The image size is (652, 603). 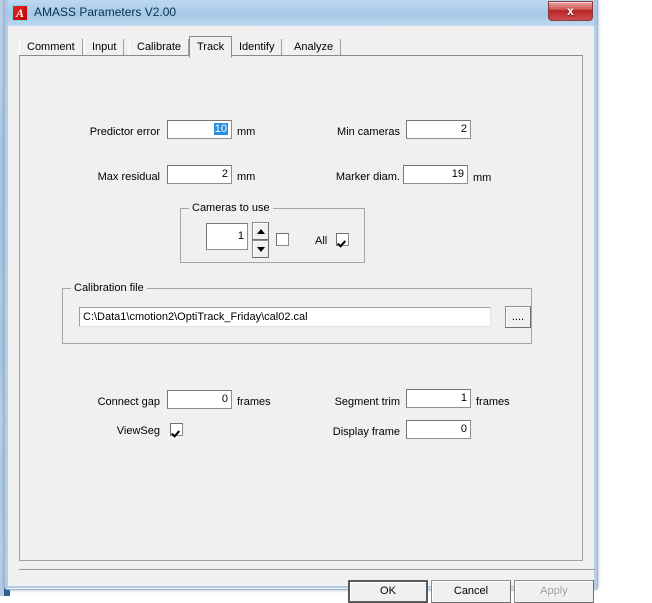 I want to click on predictor-error-label: Predictor error, so click(x=124, y=132).